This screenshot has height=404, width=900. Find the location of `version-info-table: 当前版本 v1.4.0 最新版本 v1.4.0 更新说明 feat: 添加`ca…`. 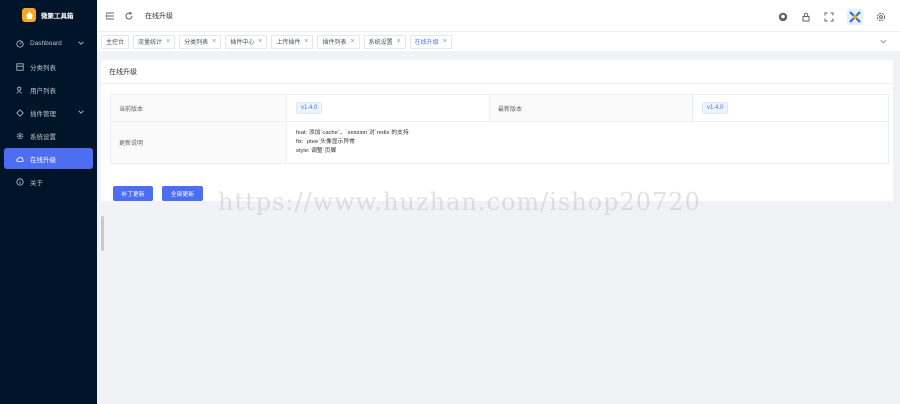

version-info-table: 当前版本 v1.4.0 最新版本 v1.4.0 更新说明 feat: 添加`ca… is located at coordinates (499, 129).